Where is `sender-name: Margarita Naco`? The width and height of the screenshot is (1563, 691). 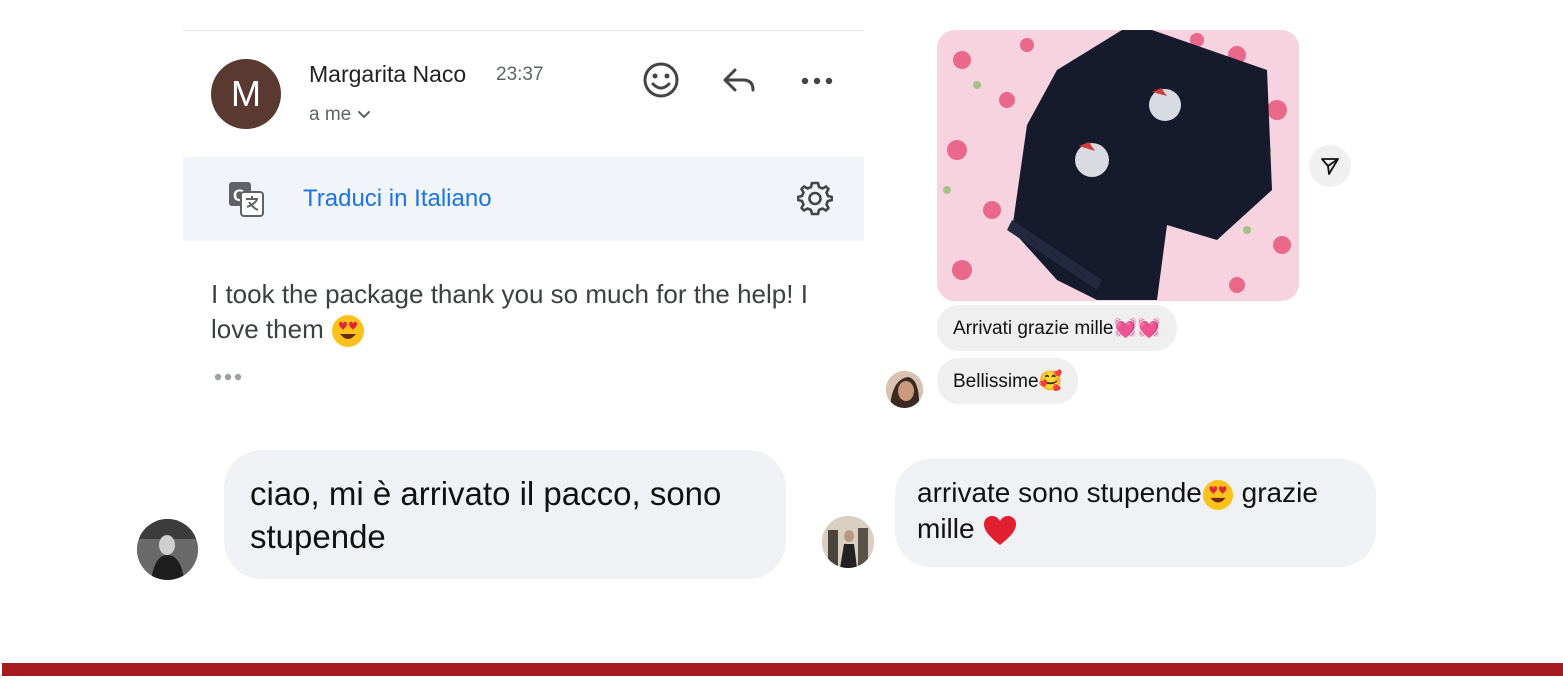 sender-name: Margarita Naco is located at coordinates (387, 74).